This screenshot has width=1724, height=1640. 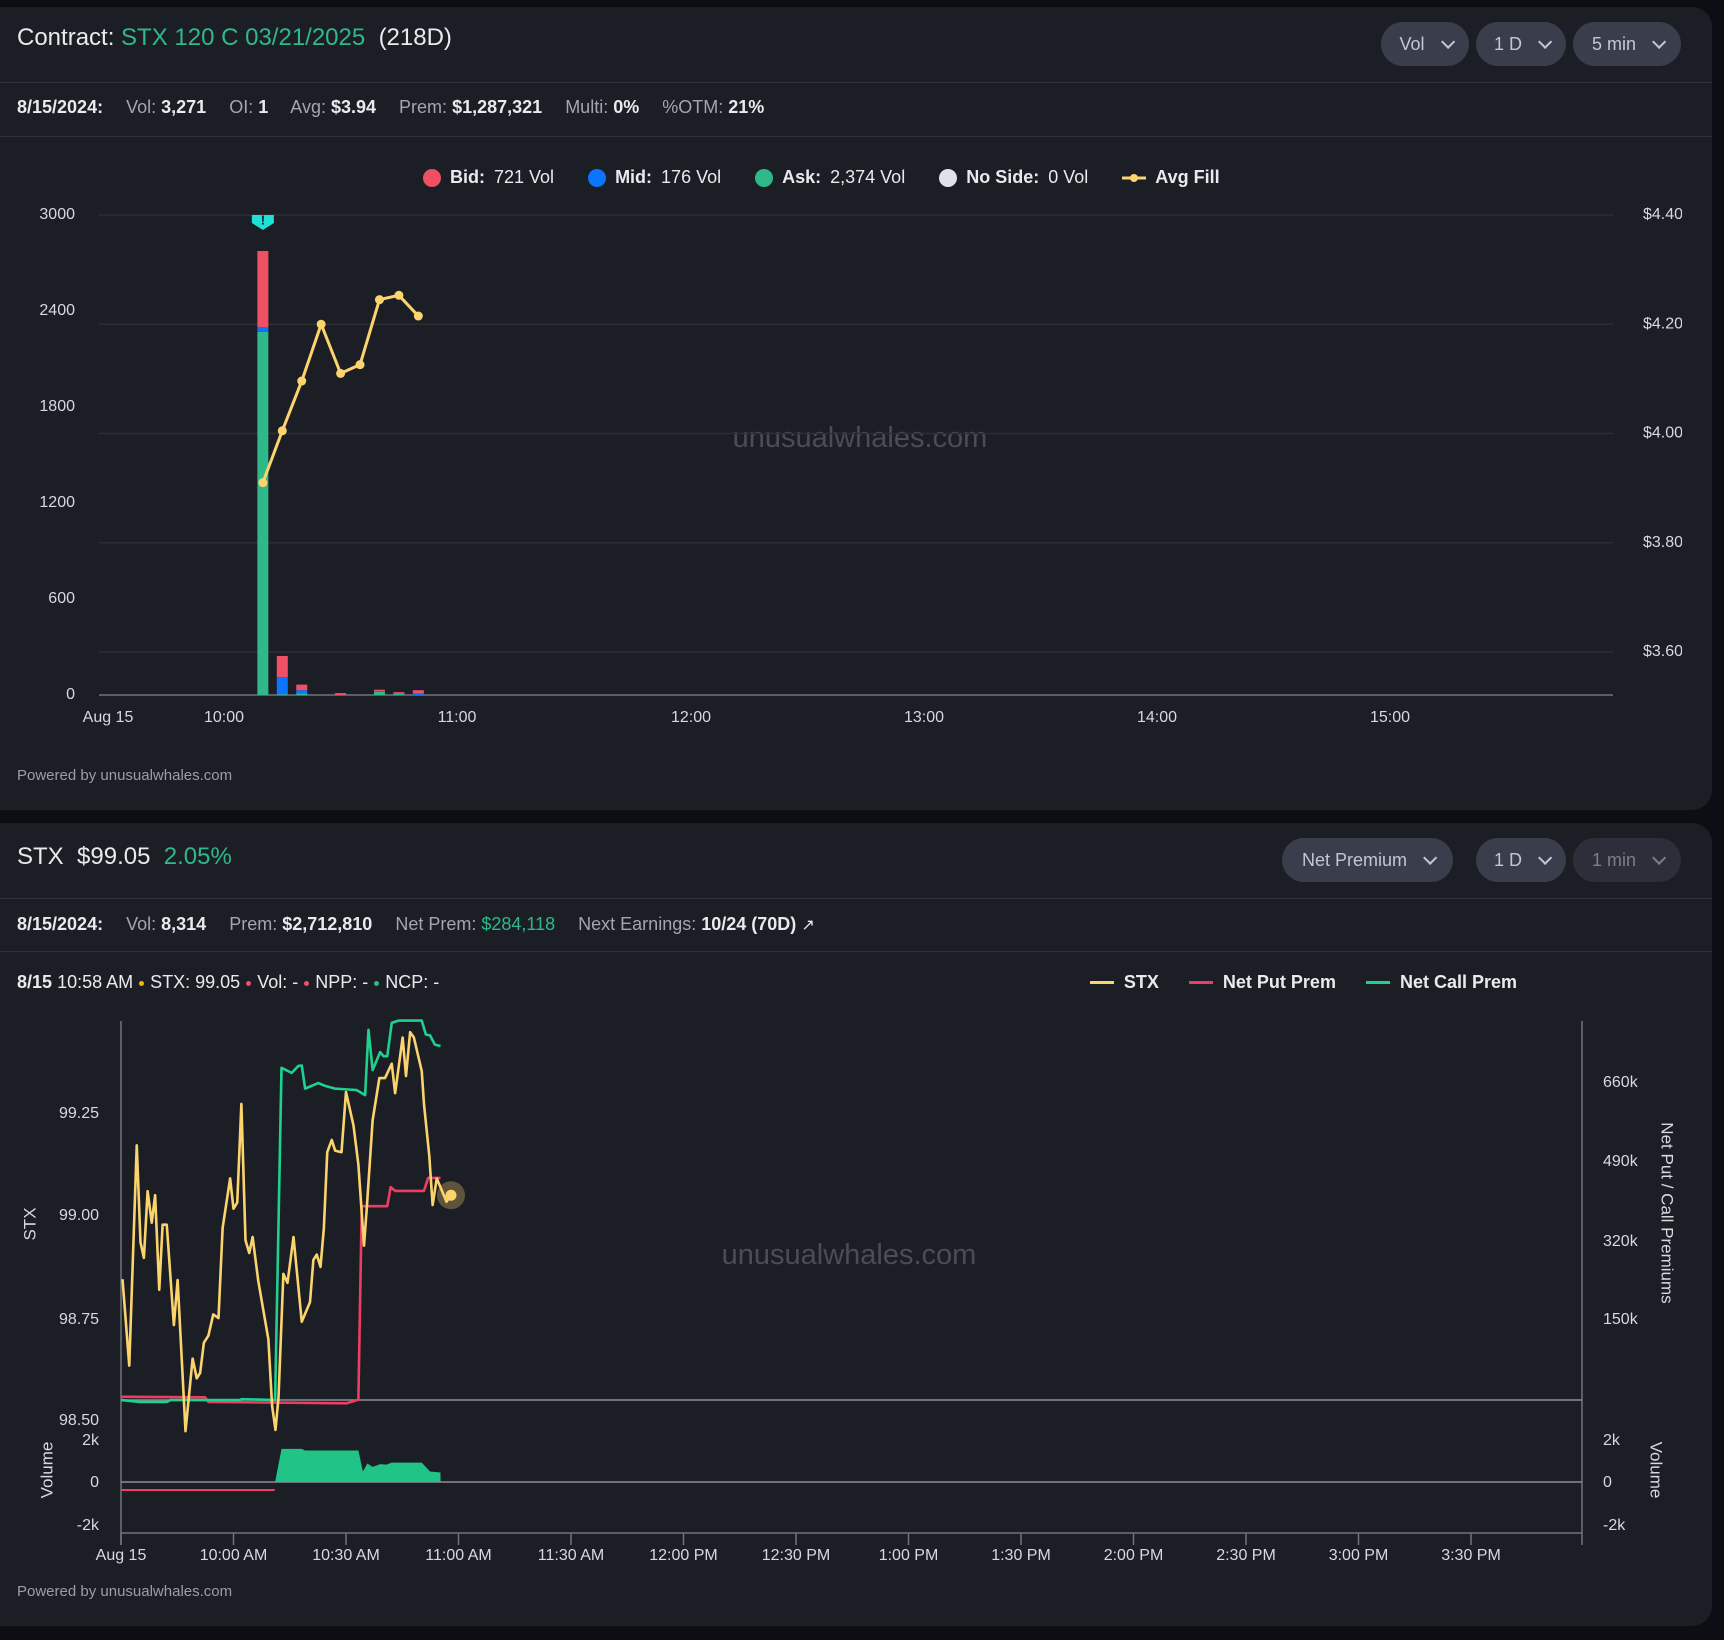 I want to click on x-tick-label: 12:00 PM, so click(x=683, y=1555).